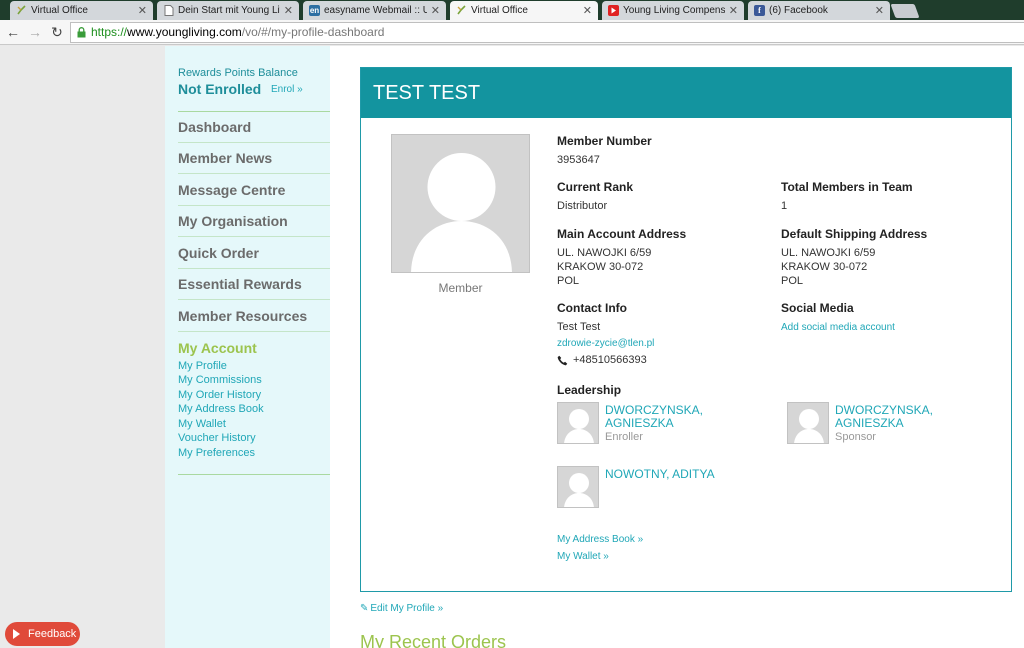 Image resolution: width=1024 pixels, height=648 pixels. Describe the element at coordinates (184, 32) in the screenshot. I see `url-host: www.youngliving.com` at that location.